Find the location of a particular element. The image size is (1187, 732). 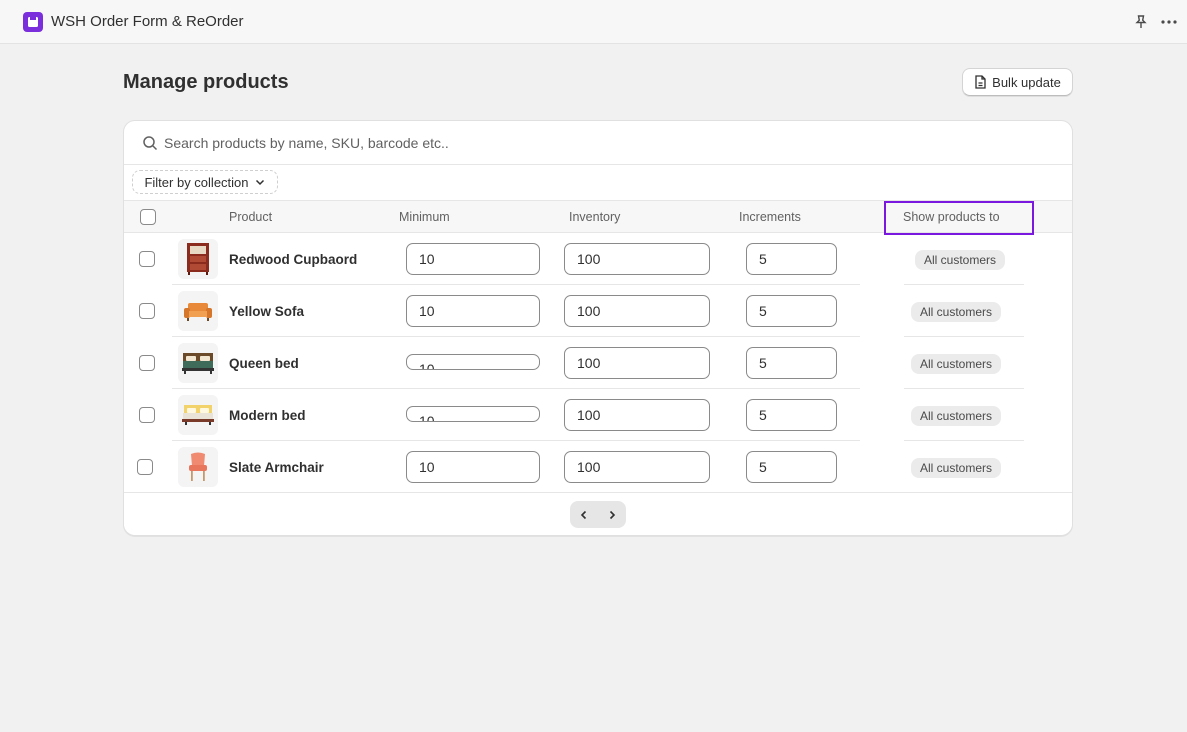

table-footer is located at coordinates (598, 513).